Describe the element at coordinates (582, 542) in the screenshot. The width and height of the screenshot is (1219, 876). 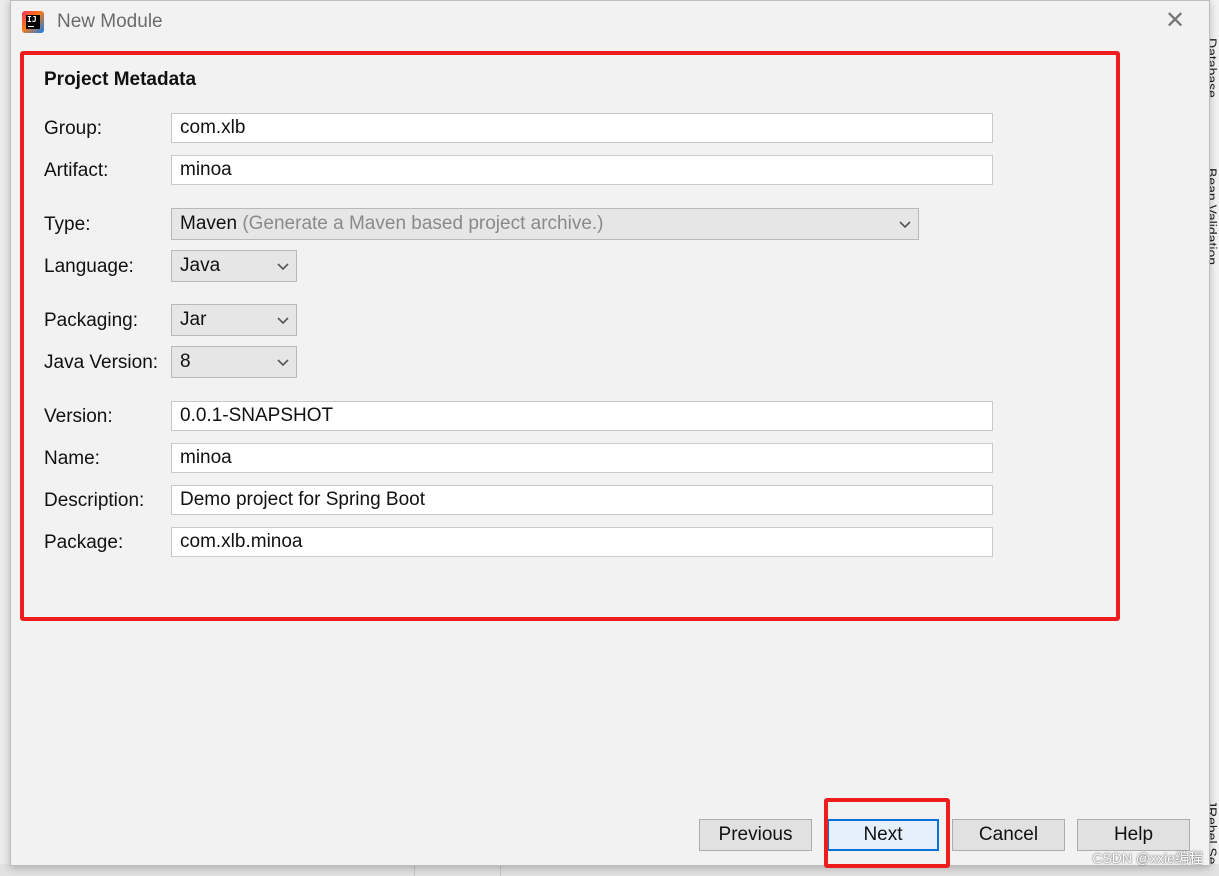
I see `package-field: com.xlb.minoa` at that location.